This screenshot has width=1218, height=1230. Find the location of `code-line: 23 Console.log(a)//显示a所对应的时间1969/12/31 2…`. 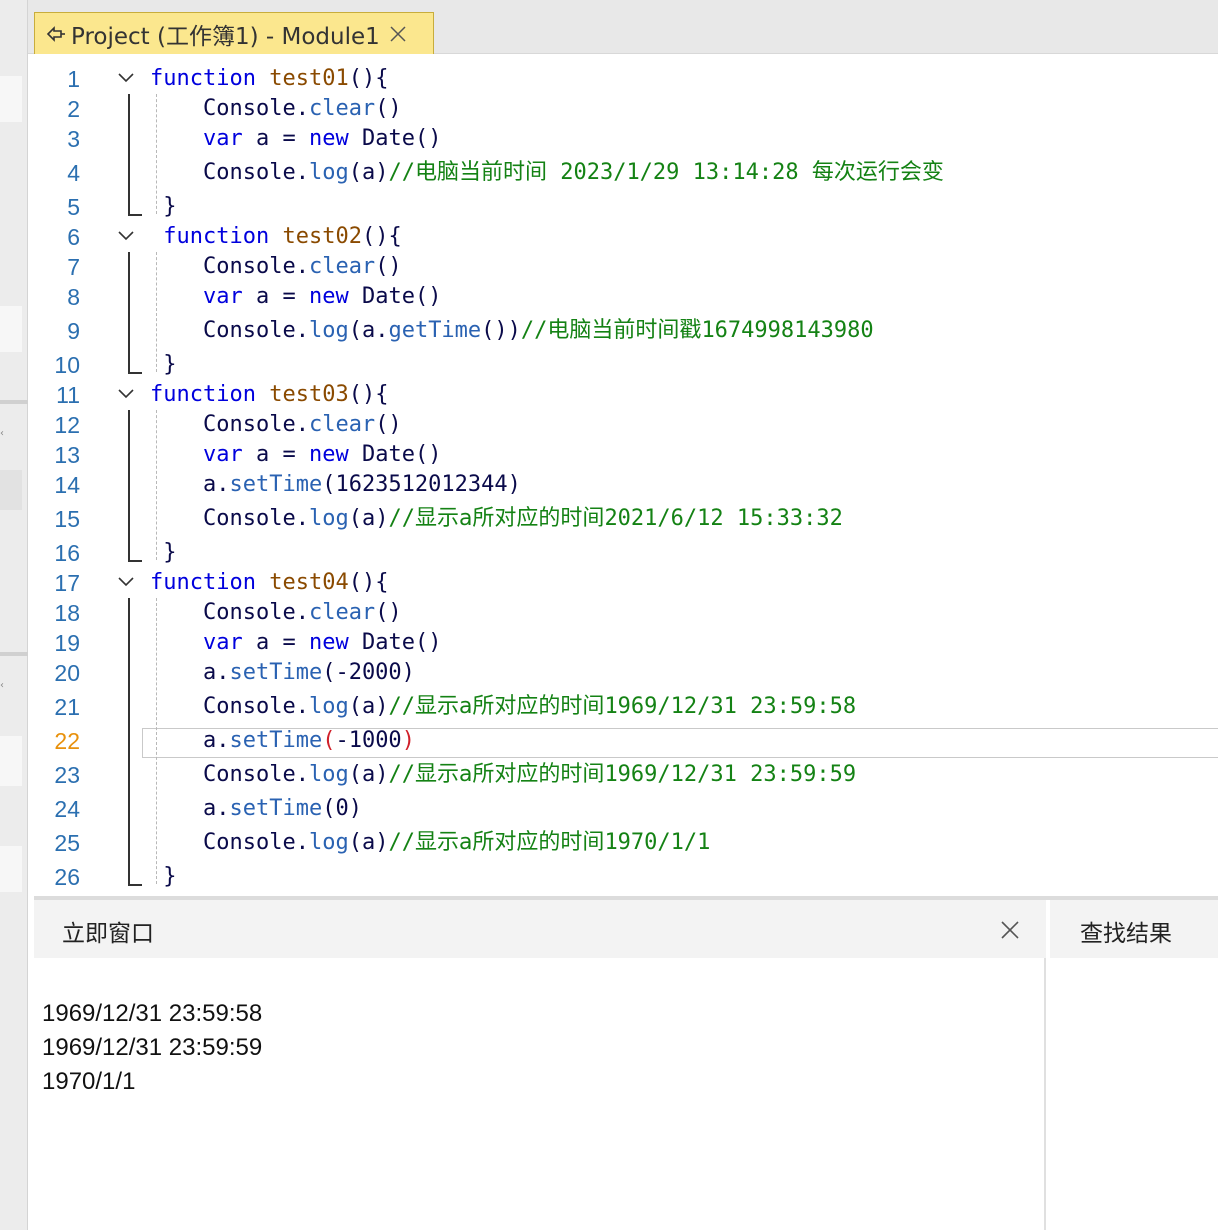

code-line: 23 Console.log(a)//显示a所对应的时间1969/12/31 2… is located at coordinates (626, 775).